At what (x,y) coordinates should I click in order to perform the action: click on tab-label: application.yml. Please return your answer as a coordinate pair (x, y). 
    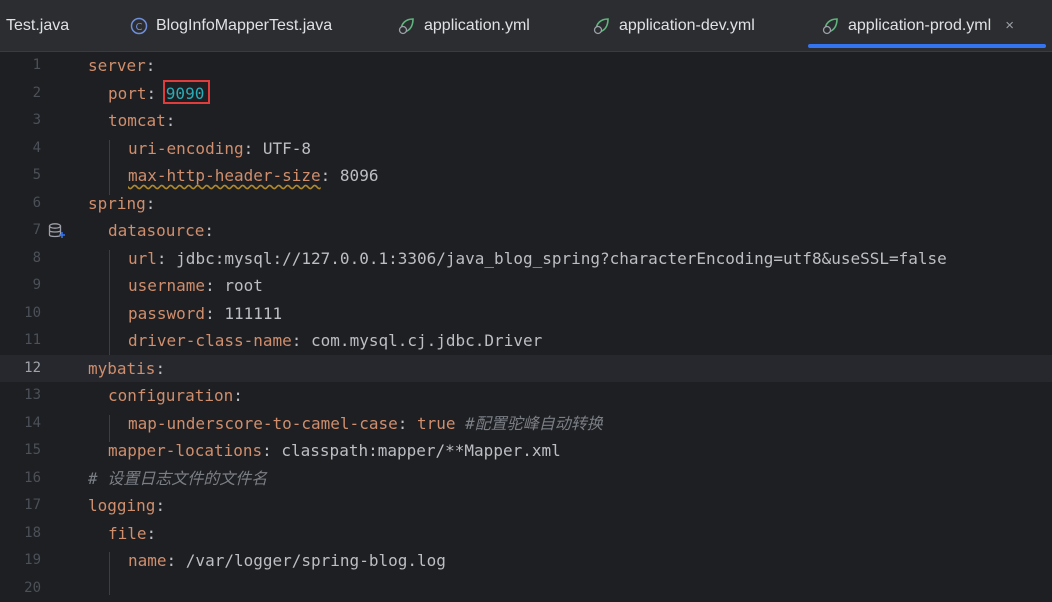
    Looking at the image, I should click on (477, 26).